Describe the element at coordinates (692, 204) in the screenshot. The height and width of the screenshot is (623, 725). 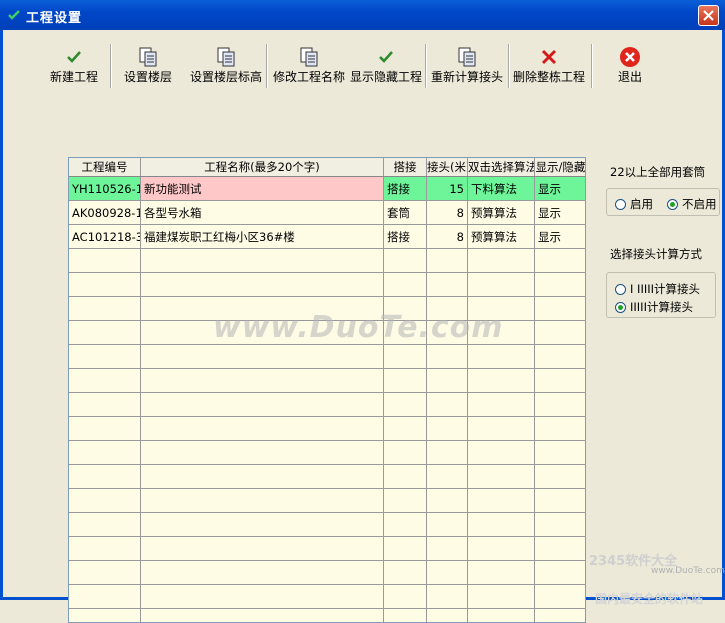
I see `radio-disable: 不启用` at that location.